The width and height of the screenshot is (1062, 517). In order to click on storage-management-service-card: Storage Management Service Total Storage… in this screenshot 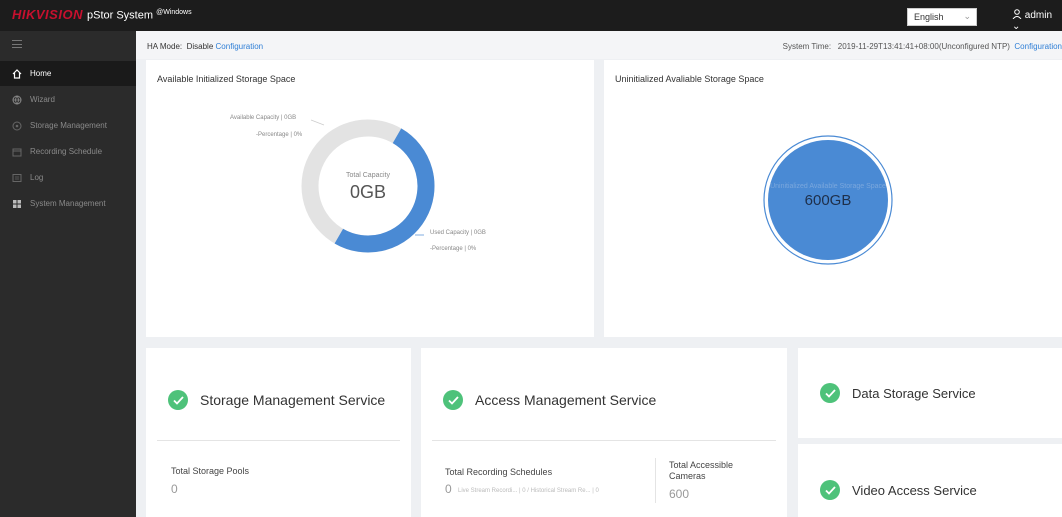, I will do `click(278, 432)`.